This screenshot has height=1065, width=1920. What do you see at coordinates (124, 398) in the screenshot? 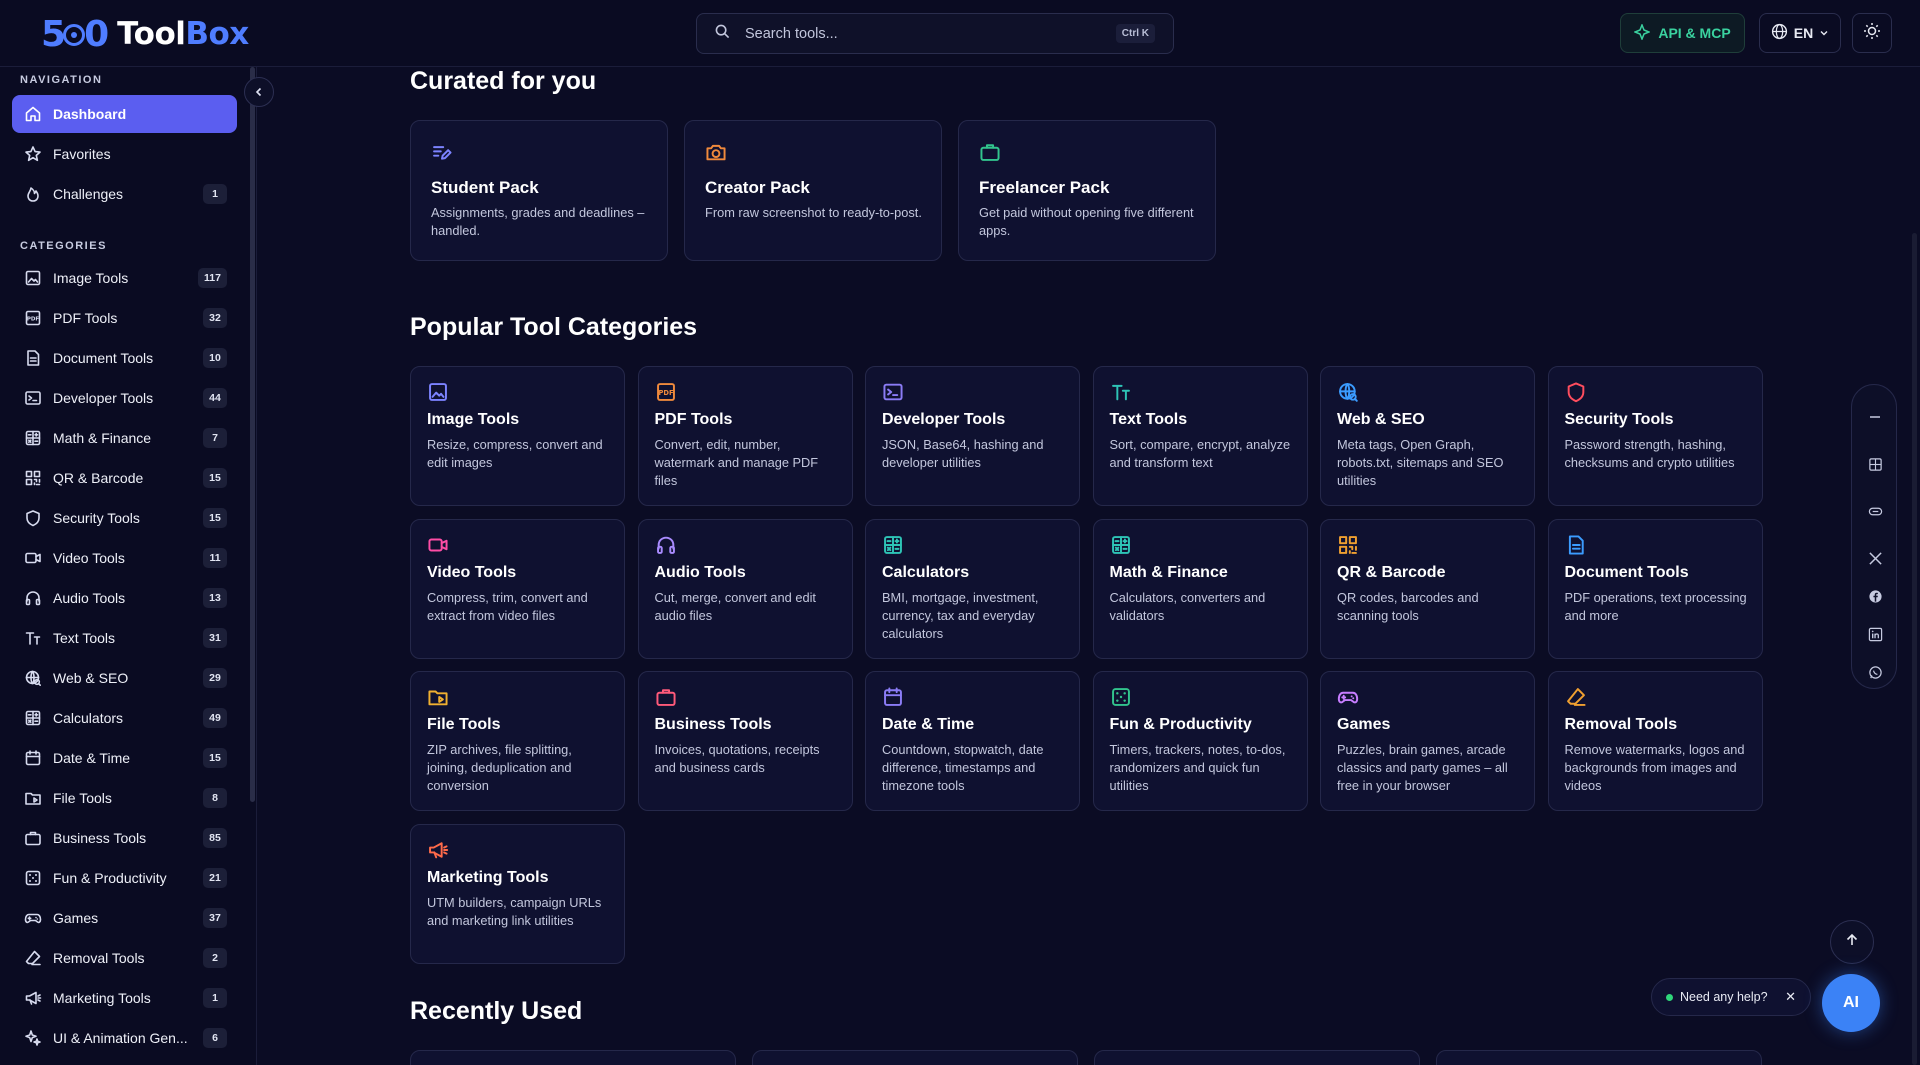
I see `sidebar-item-developer-tools: Developer Tools 44` at bounding box center [124, 398].